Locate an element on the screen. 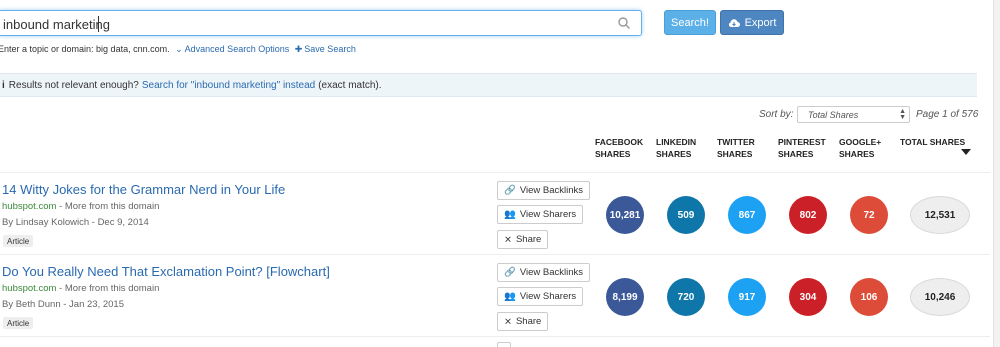 The height and width of the screenshot is (347, 1000). col-facebook: FACEBOOK SHARES is located at coordinates (619, 148).